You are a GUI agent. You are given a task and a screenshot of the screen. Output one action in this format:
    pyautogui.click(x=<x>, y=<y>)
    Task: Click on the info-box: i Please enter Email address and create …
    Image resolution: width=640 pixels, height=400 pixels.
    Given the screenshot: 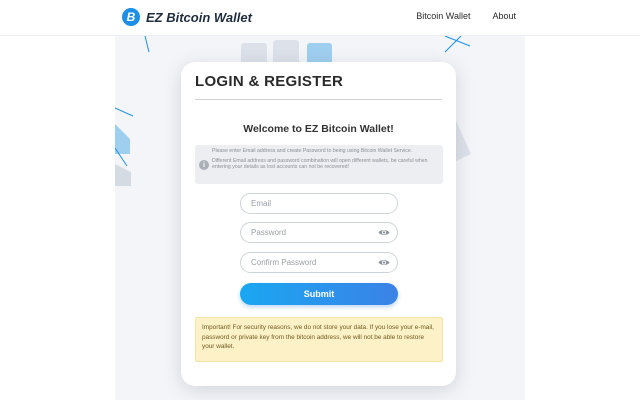 What is the action you would take?
    pyautogui.click(x=319, y=164)
    